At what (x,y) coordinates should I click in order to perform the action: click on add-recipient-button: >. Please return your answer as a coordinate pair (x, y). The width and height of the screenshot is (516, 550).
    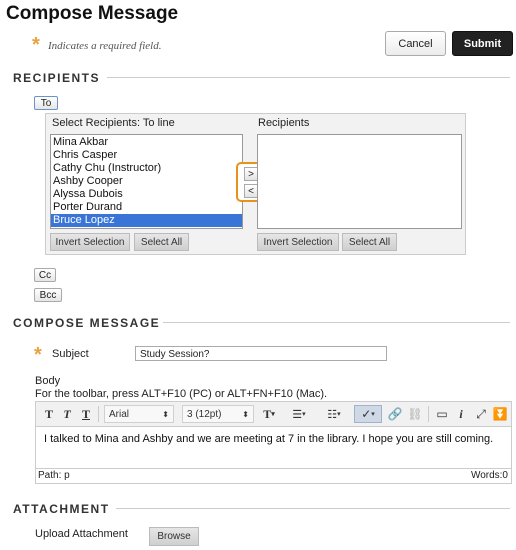
    Looking at the image, I should click on (251, 174).